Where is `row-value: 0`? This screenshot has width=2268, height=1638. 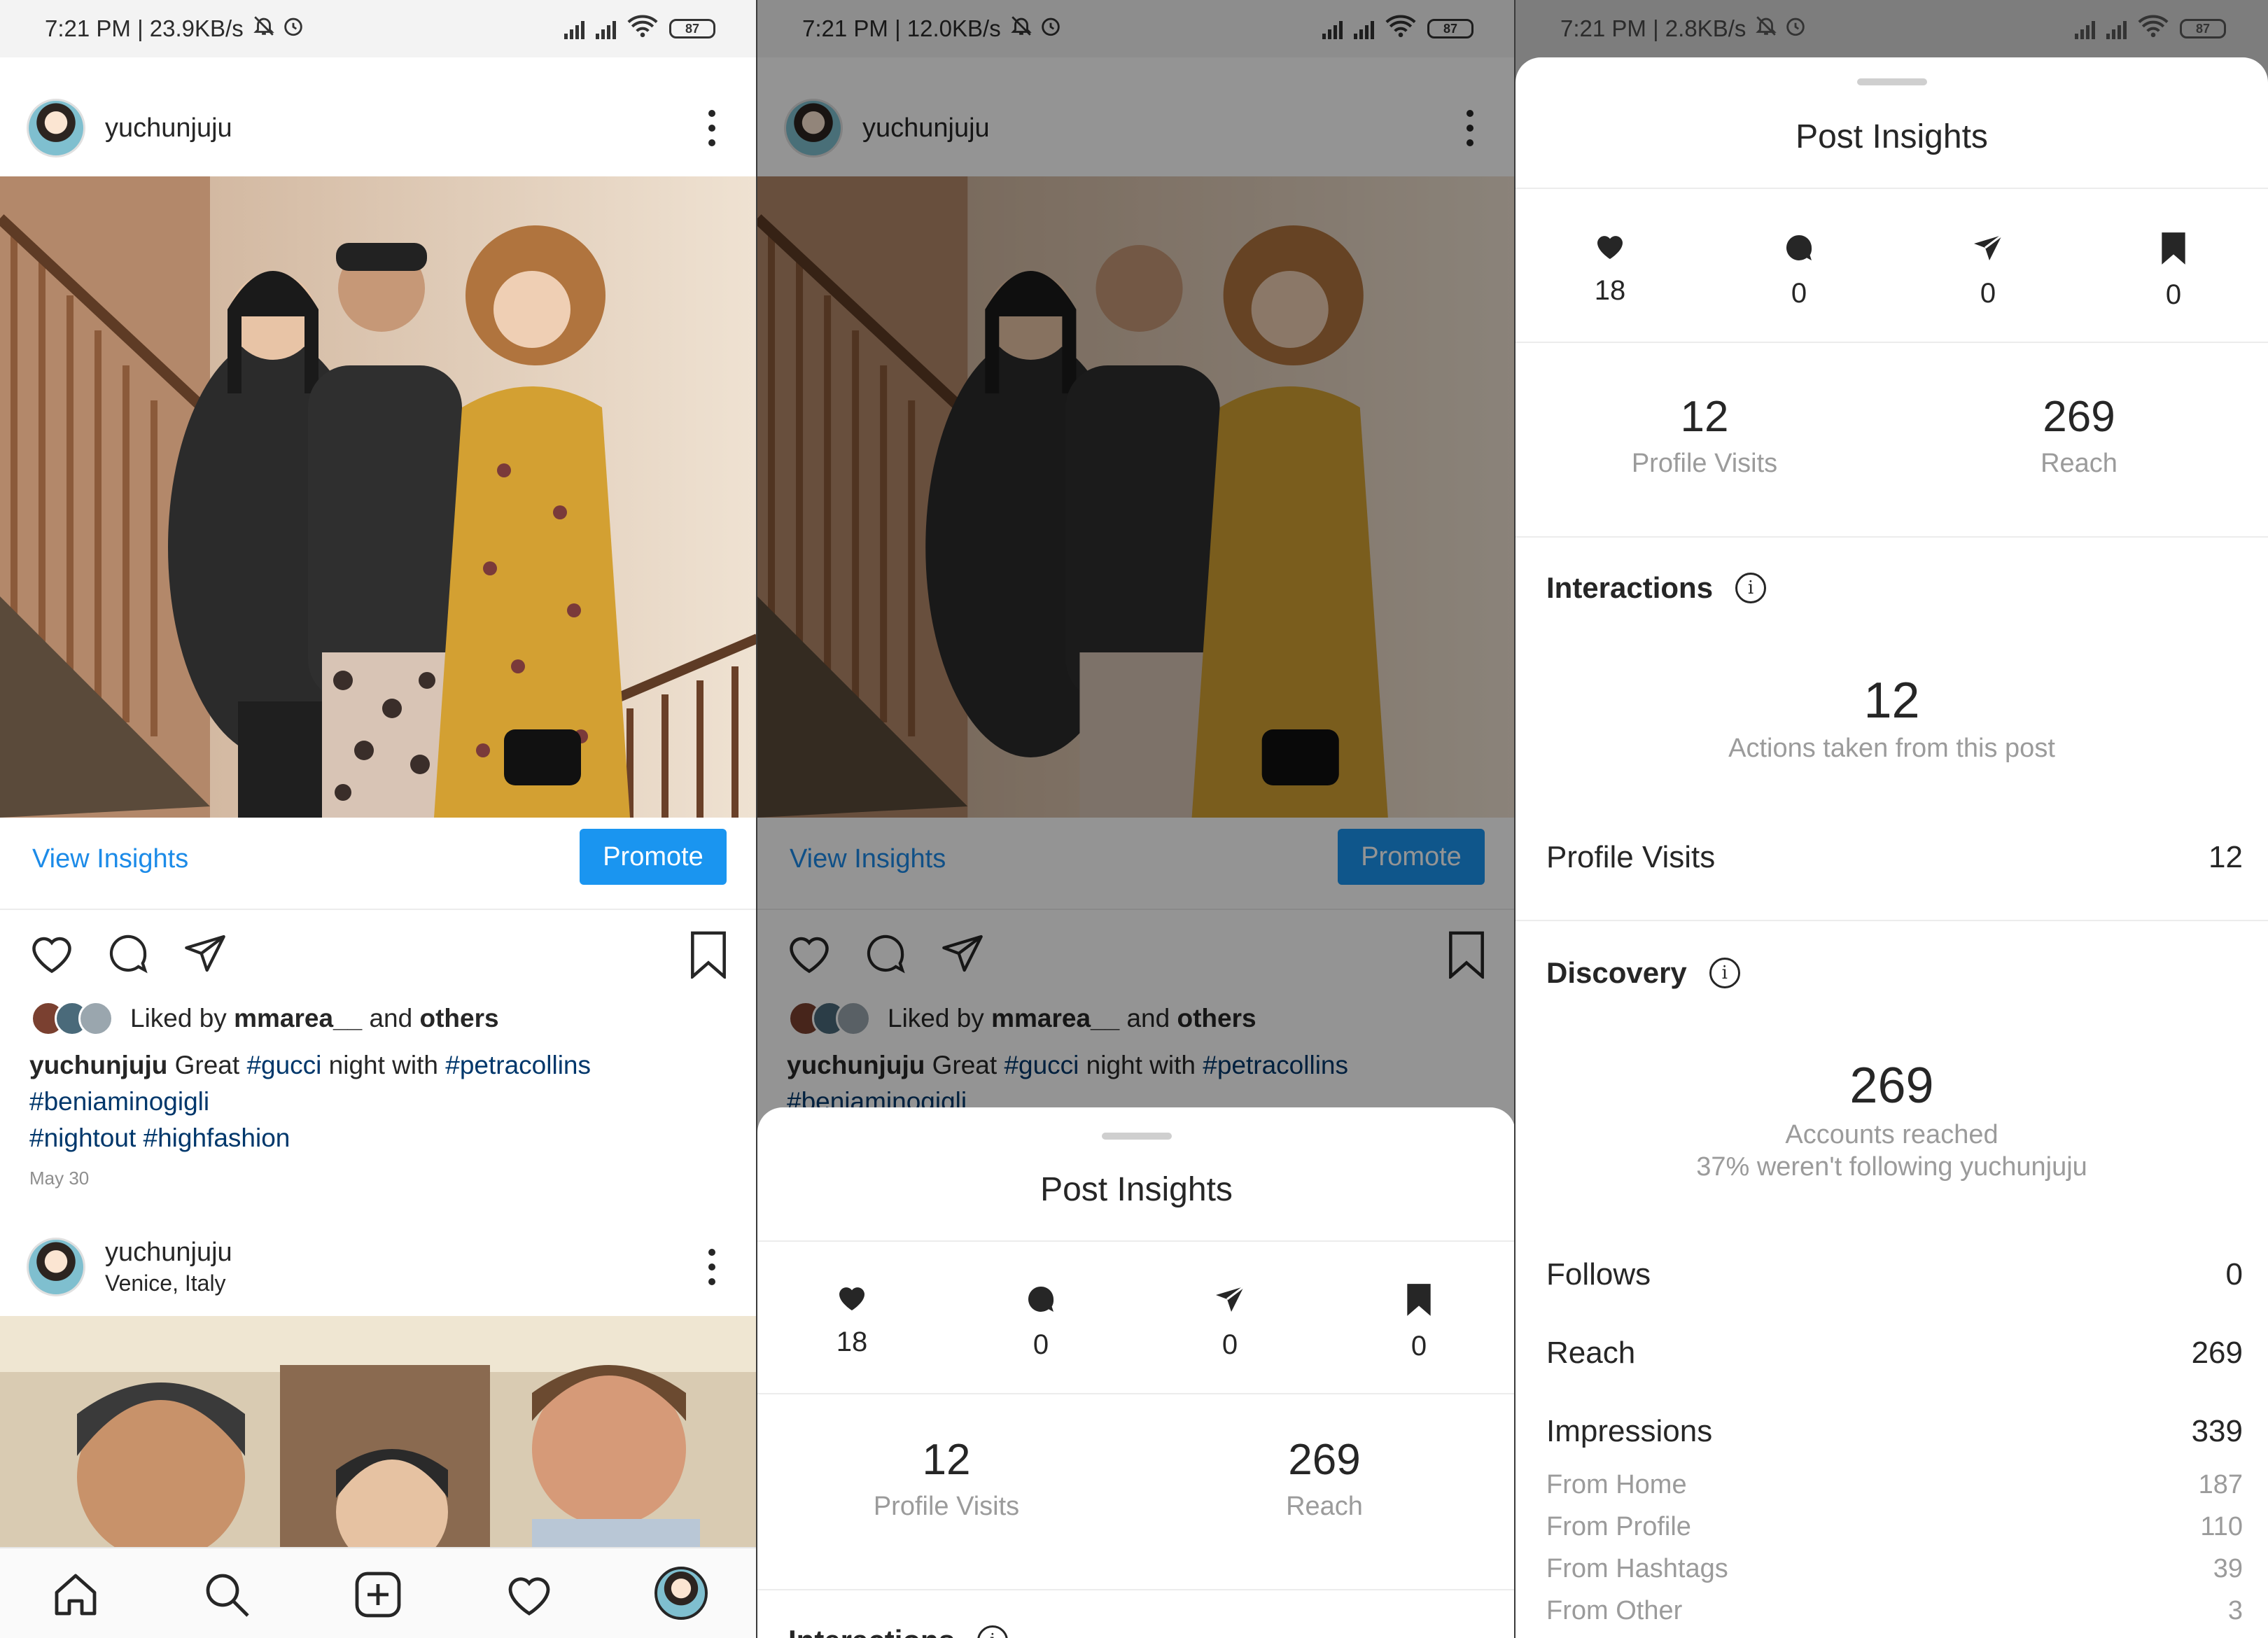
row-value: 0 is located at coordinates (2234, 1274).